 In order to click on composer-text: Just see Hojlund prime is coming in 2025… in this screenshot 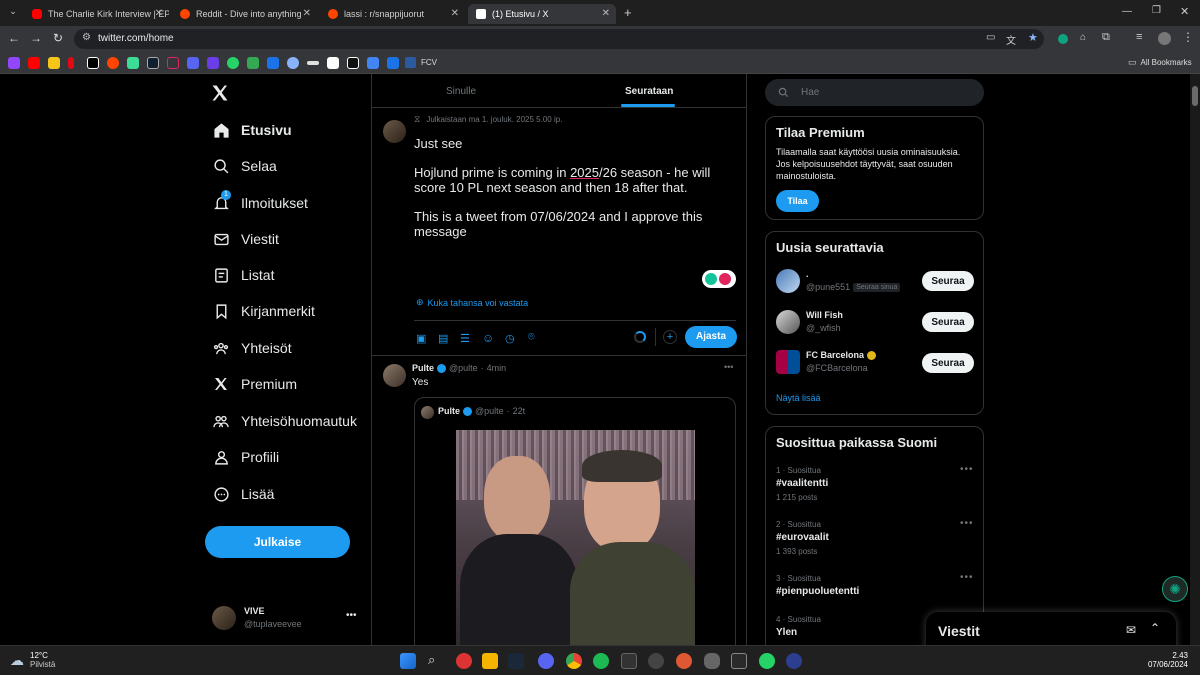, I will do `click(569, 187)`.